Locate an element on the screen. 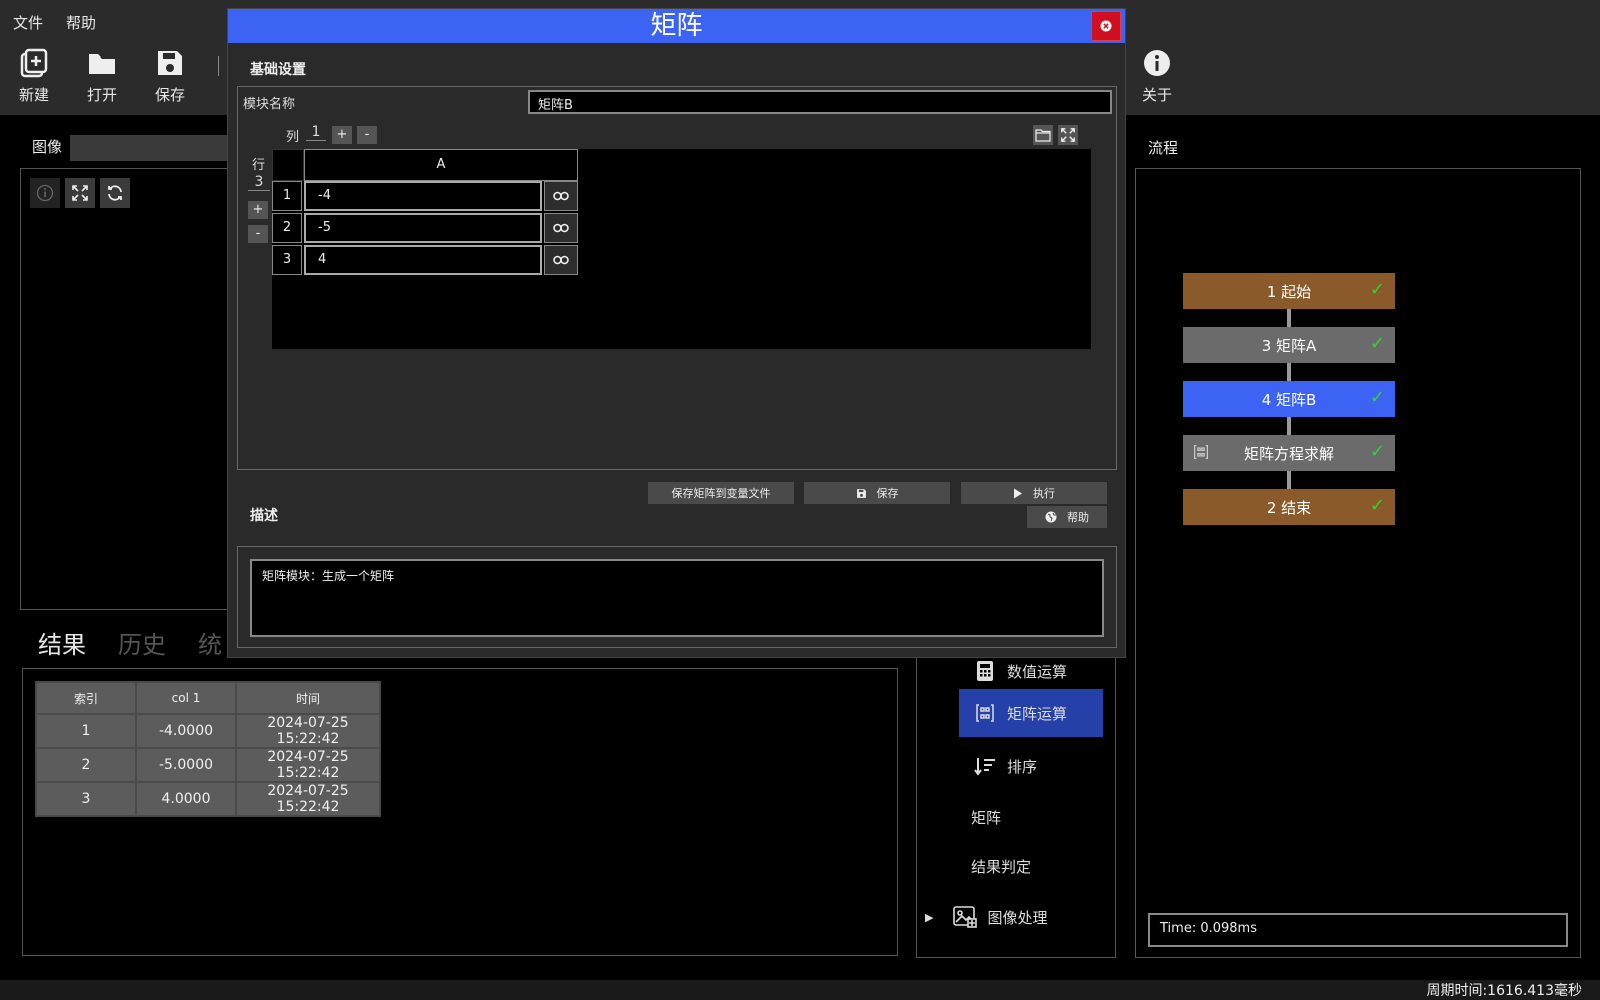  image-panel is located at coordinates (126, 389).